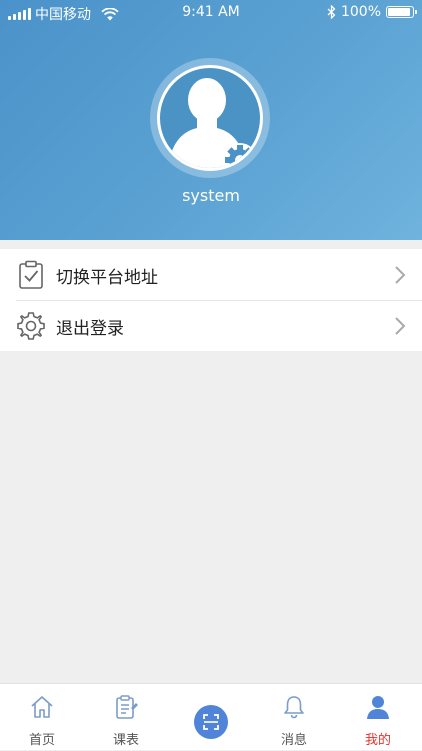 The image size is (422, 751). What do you see at coordinates (107, 278) in the screenshot?
I see `menu-item-label: 切换平台地址` at bounding box center [107, 278].